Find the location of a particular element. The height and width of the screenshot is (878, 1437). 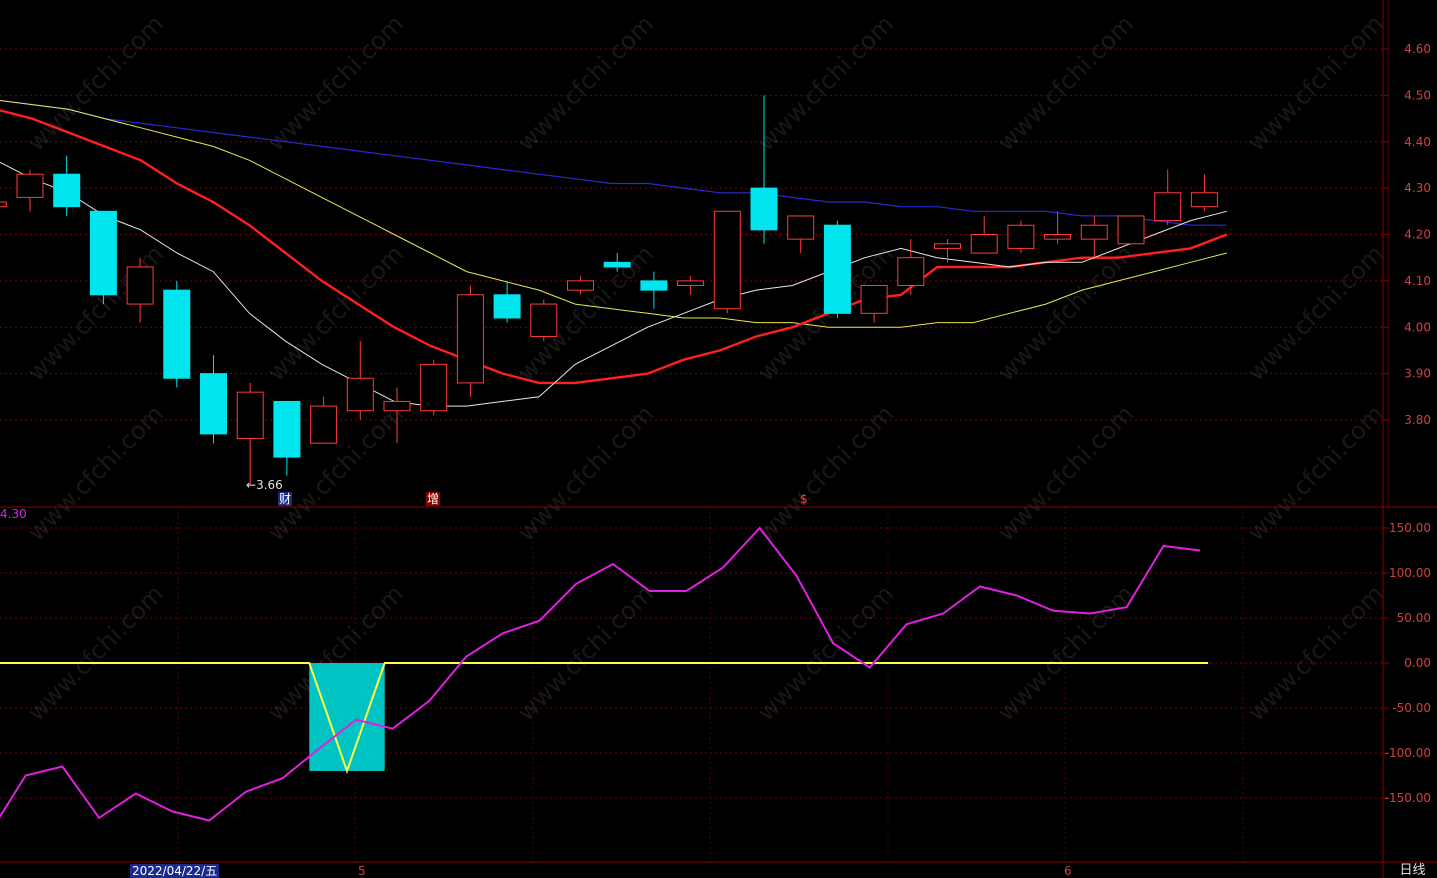

price-tick-label: 4.30 is located at coordinates (1417, 188).